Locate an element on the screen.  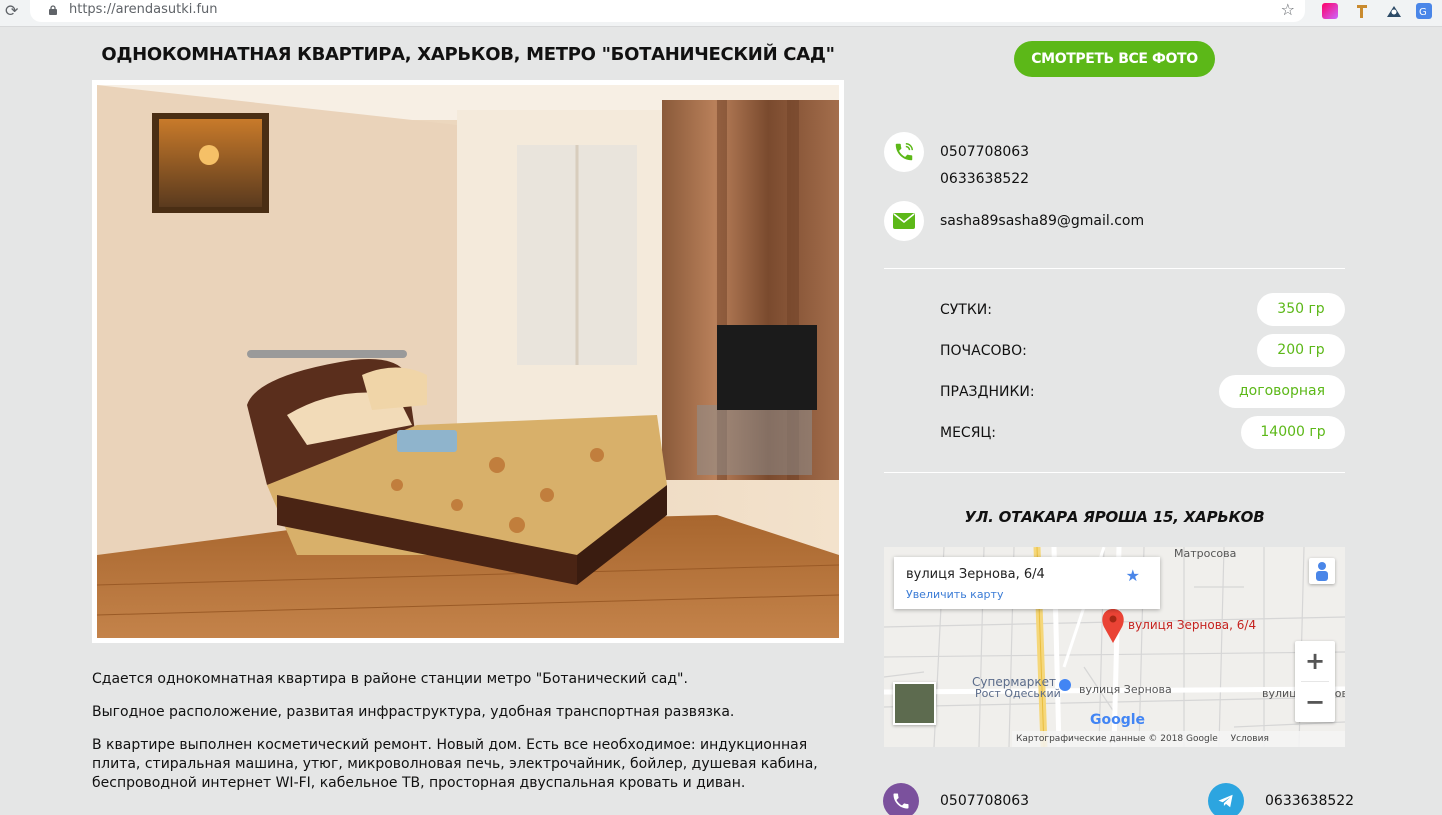
phone-number-primary: 0507708063 is located at coordinates (984, 152).